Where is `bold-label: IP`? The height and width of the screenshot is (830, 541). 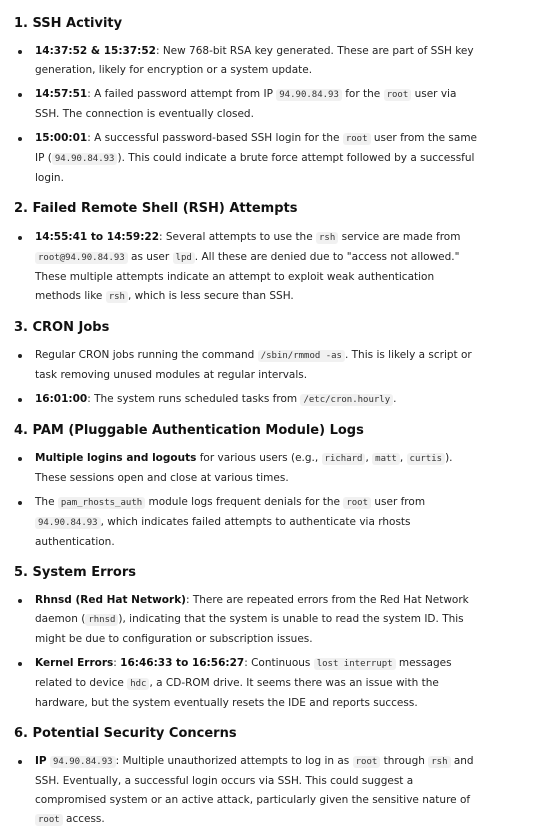 bold-label: IP is located at coordinates (41, 761).